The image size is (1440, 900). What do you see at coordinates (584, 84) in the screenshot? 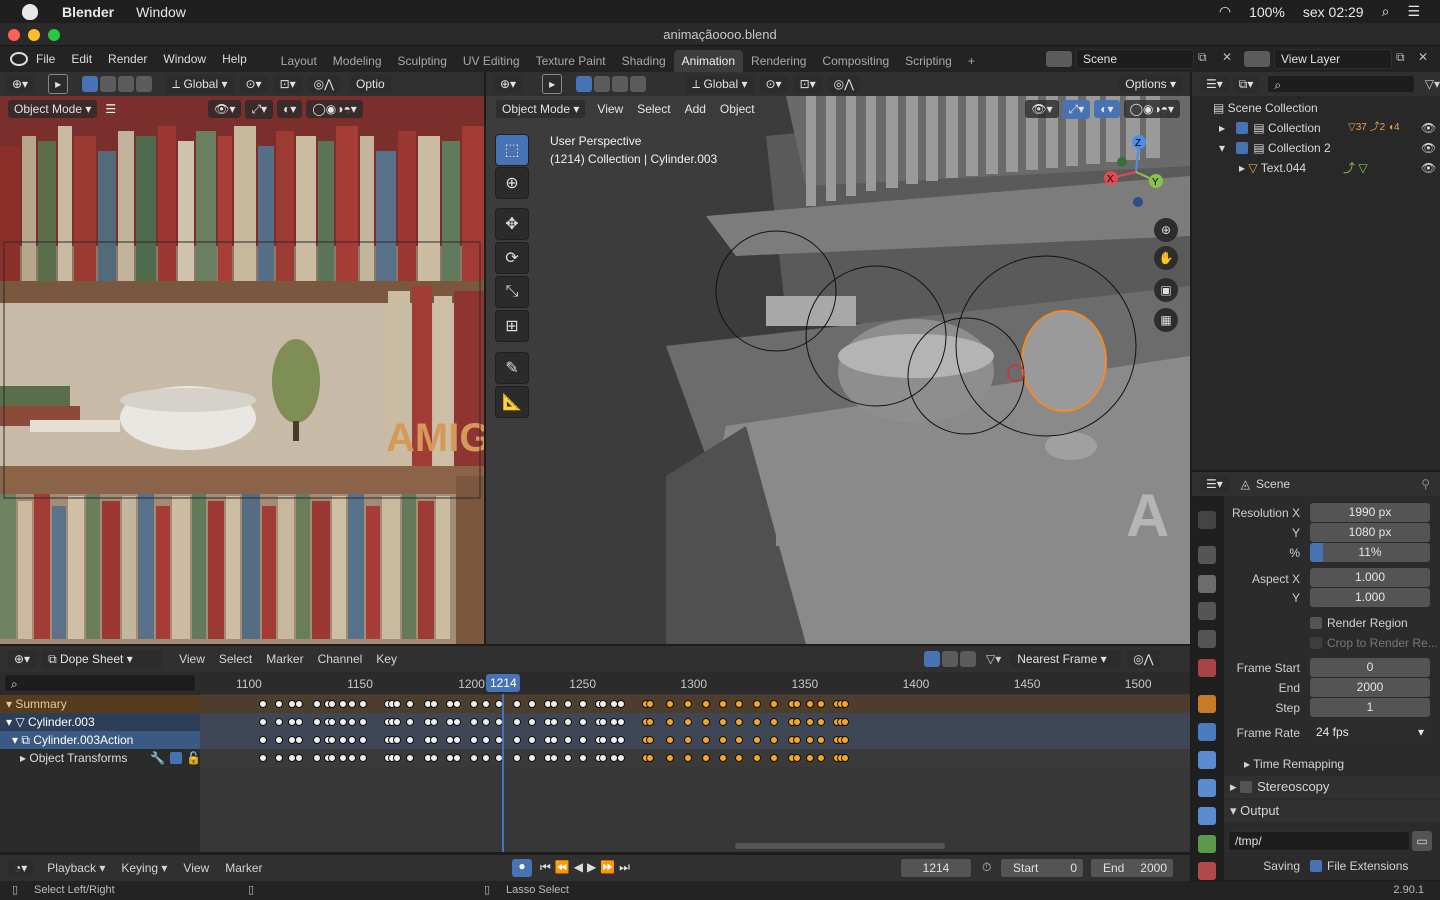
I see `main-select-mode-set-icon` at bounding box center [584, 84].